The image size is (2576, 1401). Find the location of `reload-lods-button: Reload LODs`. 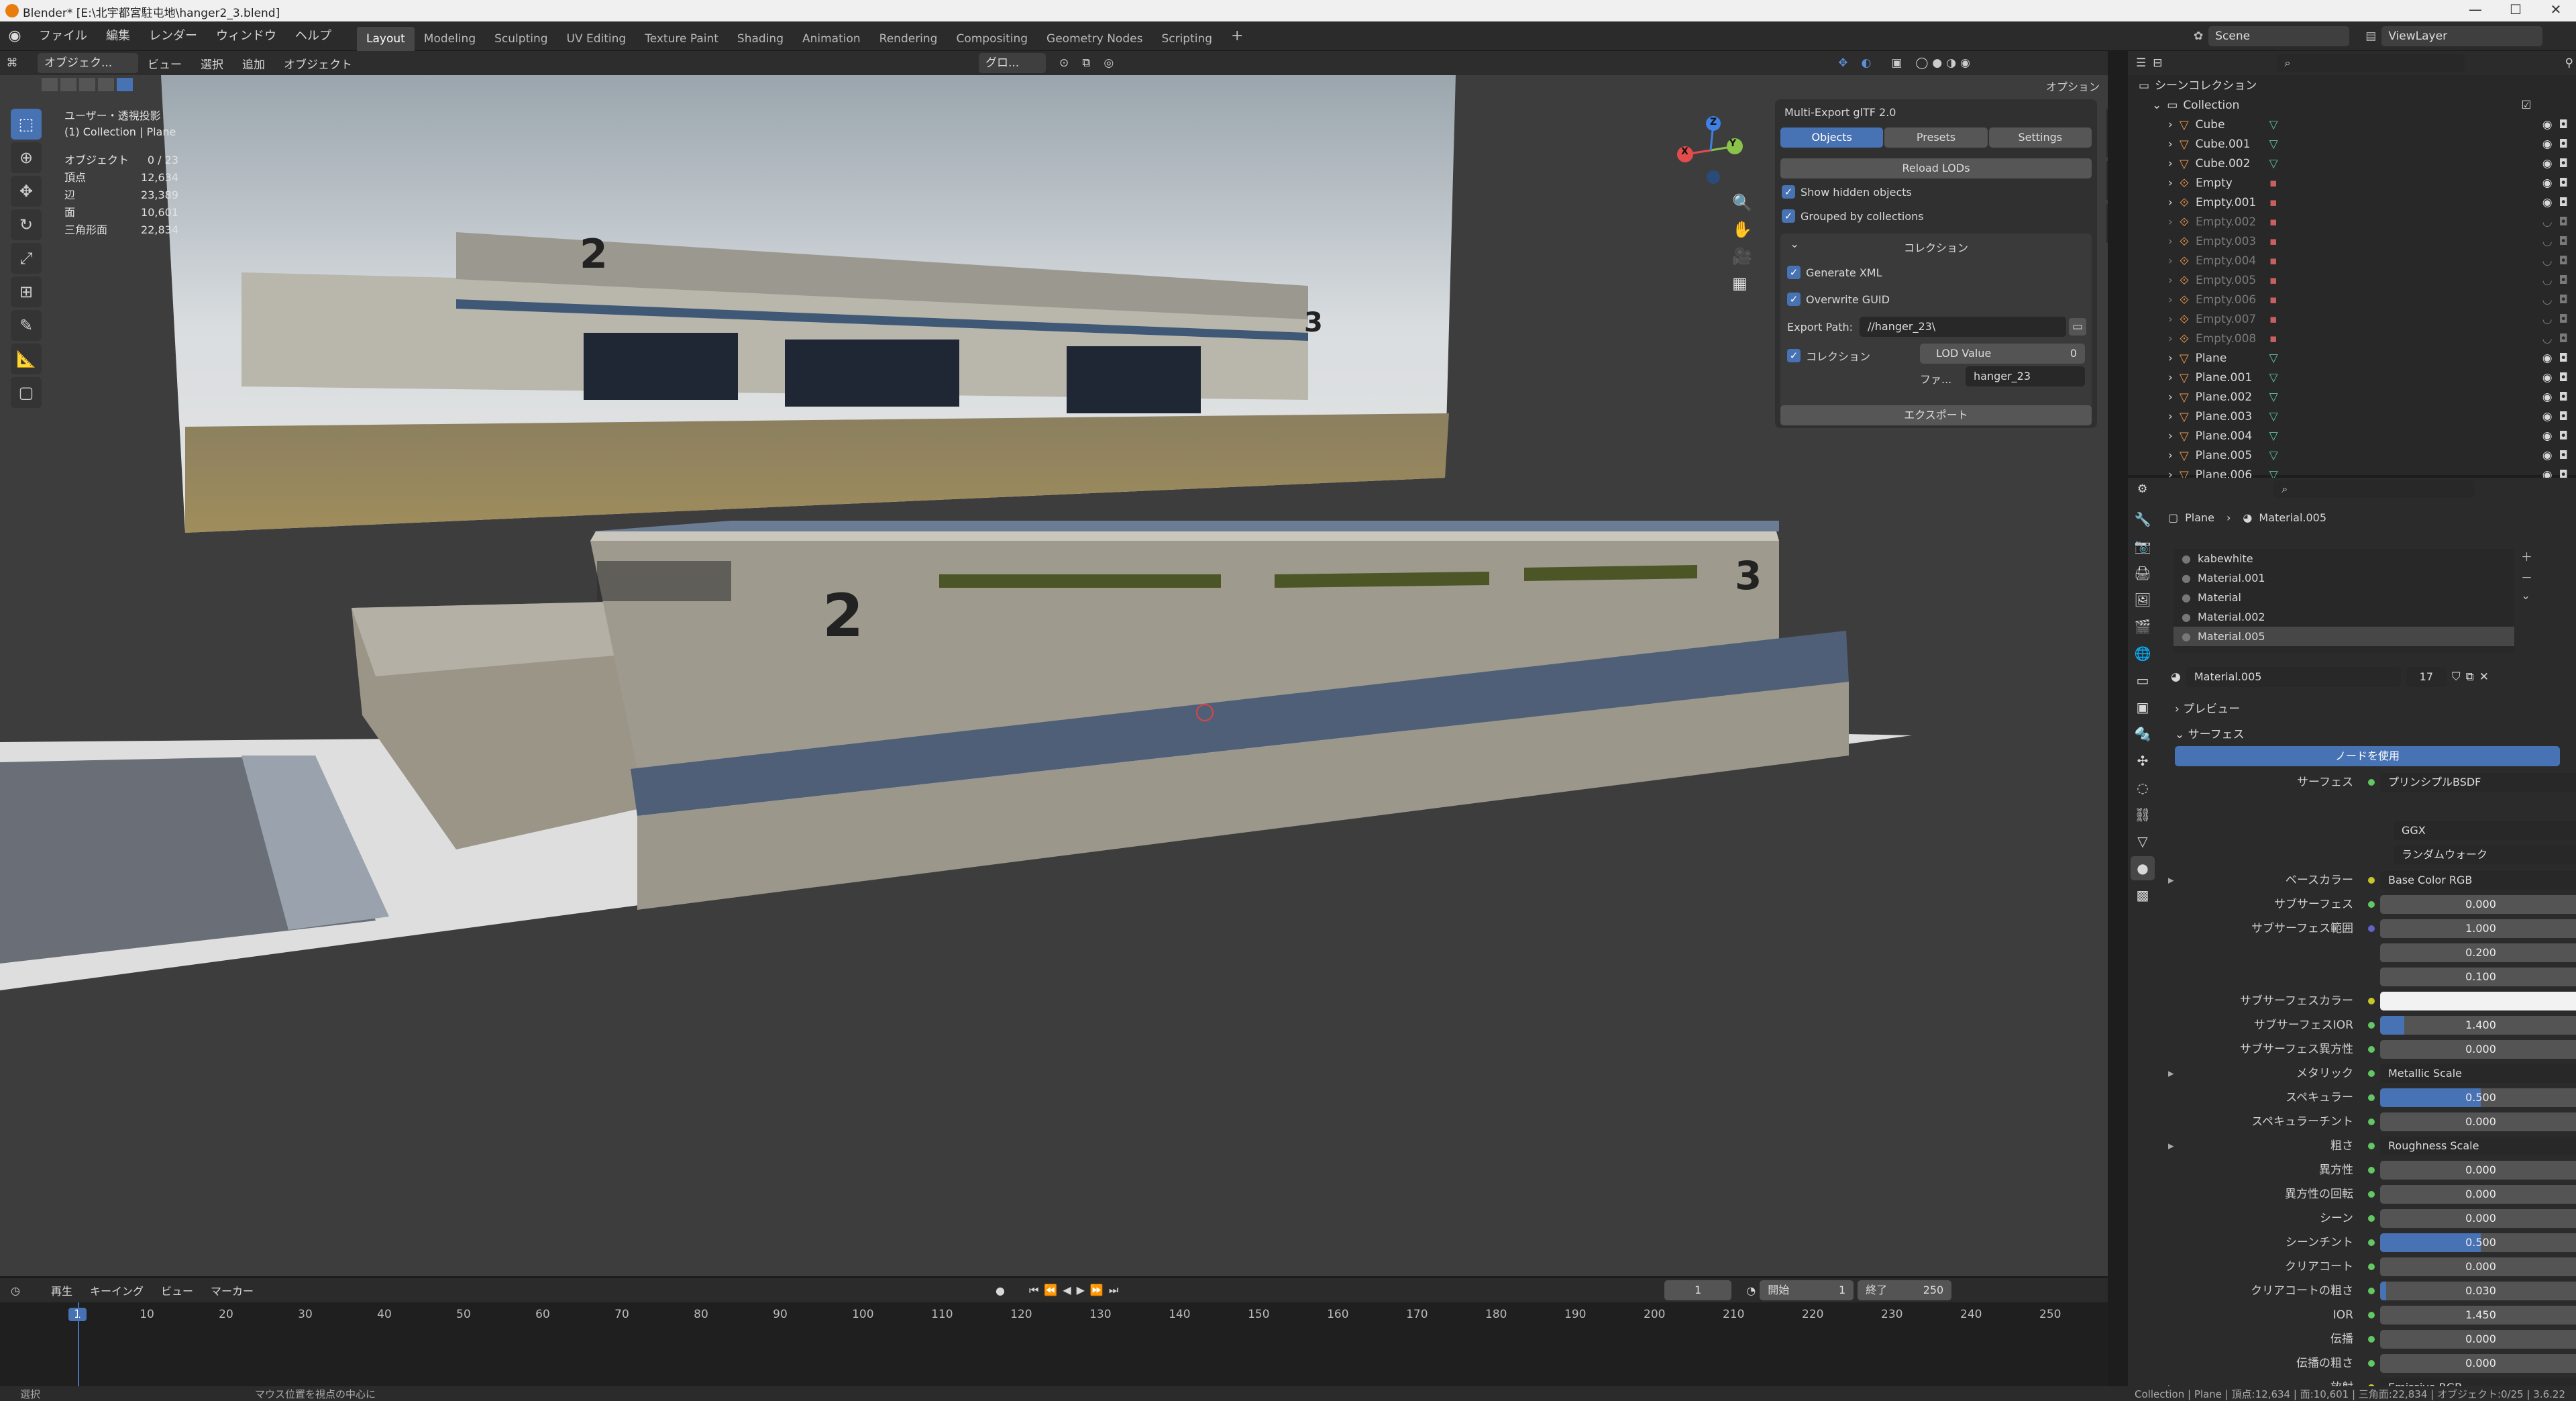

reload-lods-button: Reload LODs is located at coordinates (1936, 168).